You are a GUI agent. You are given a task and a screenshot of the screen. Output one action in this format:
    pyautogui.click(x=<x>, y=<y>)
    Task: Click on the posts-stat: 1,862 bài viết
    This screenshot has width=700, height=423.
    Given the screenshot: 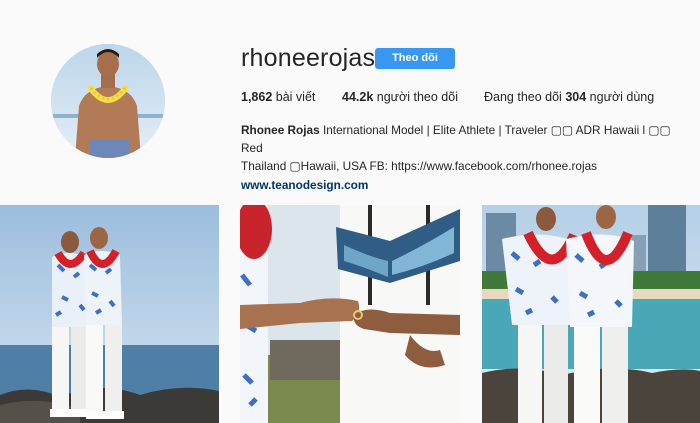 What is the action you would take?
    pyautogui.click(x=278, y=97)
    